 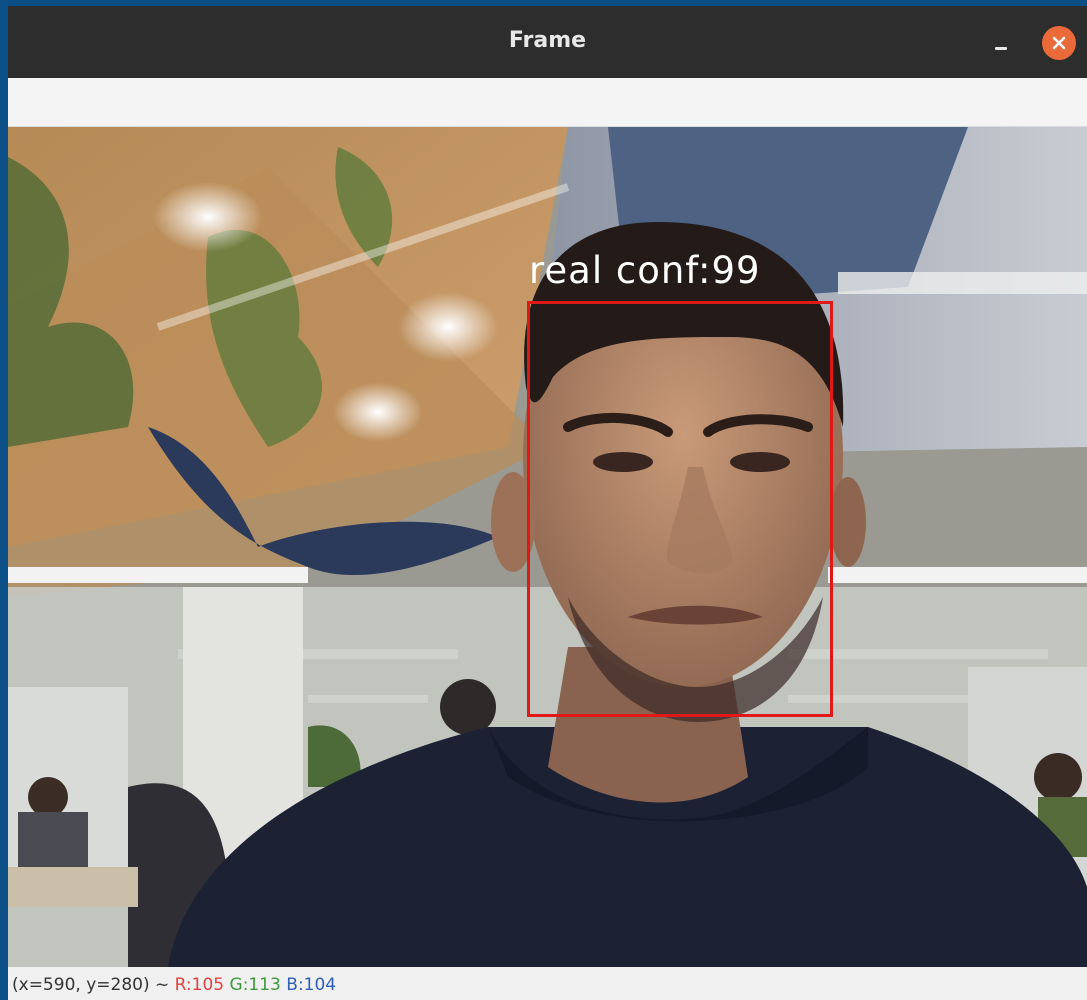 I want to click on title-bar: Frame, so click(x=547, y=42).